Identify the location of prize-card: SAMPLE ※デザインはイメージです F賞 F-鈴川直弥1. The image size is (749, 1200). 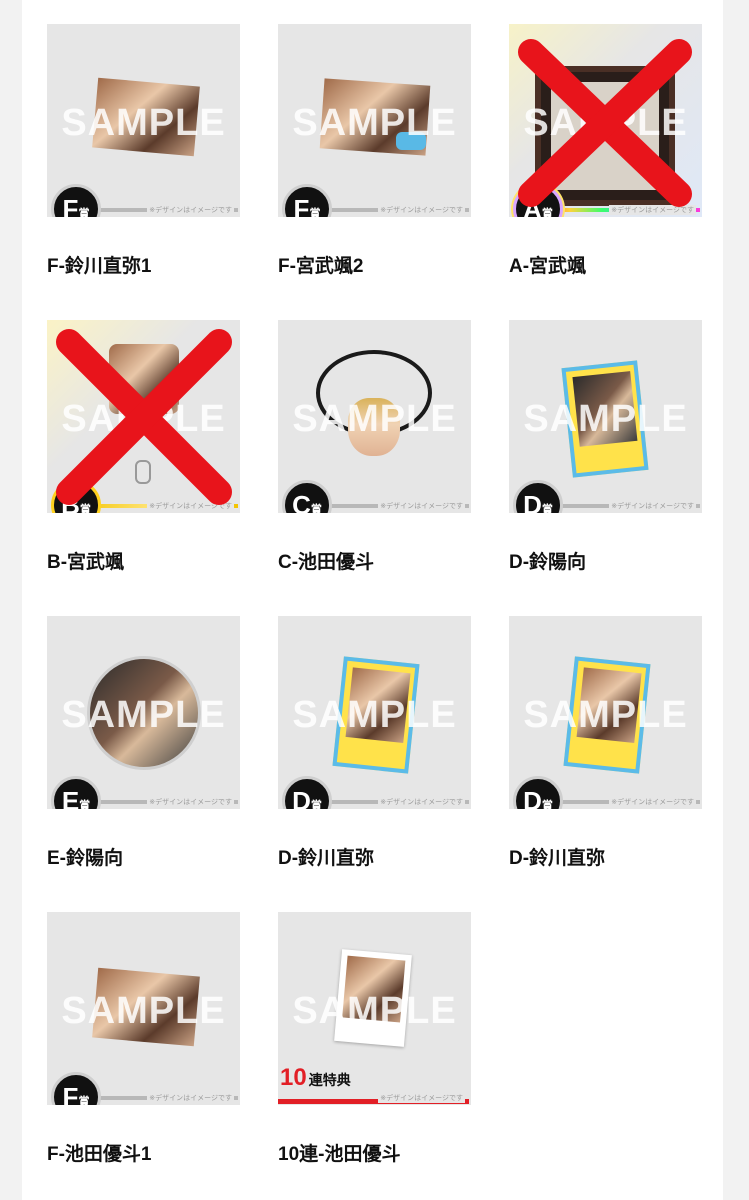
(143, 151).